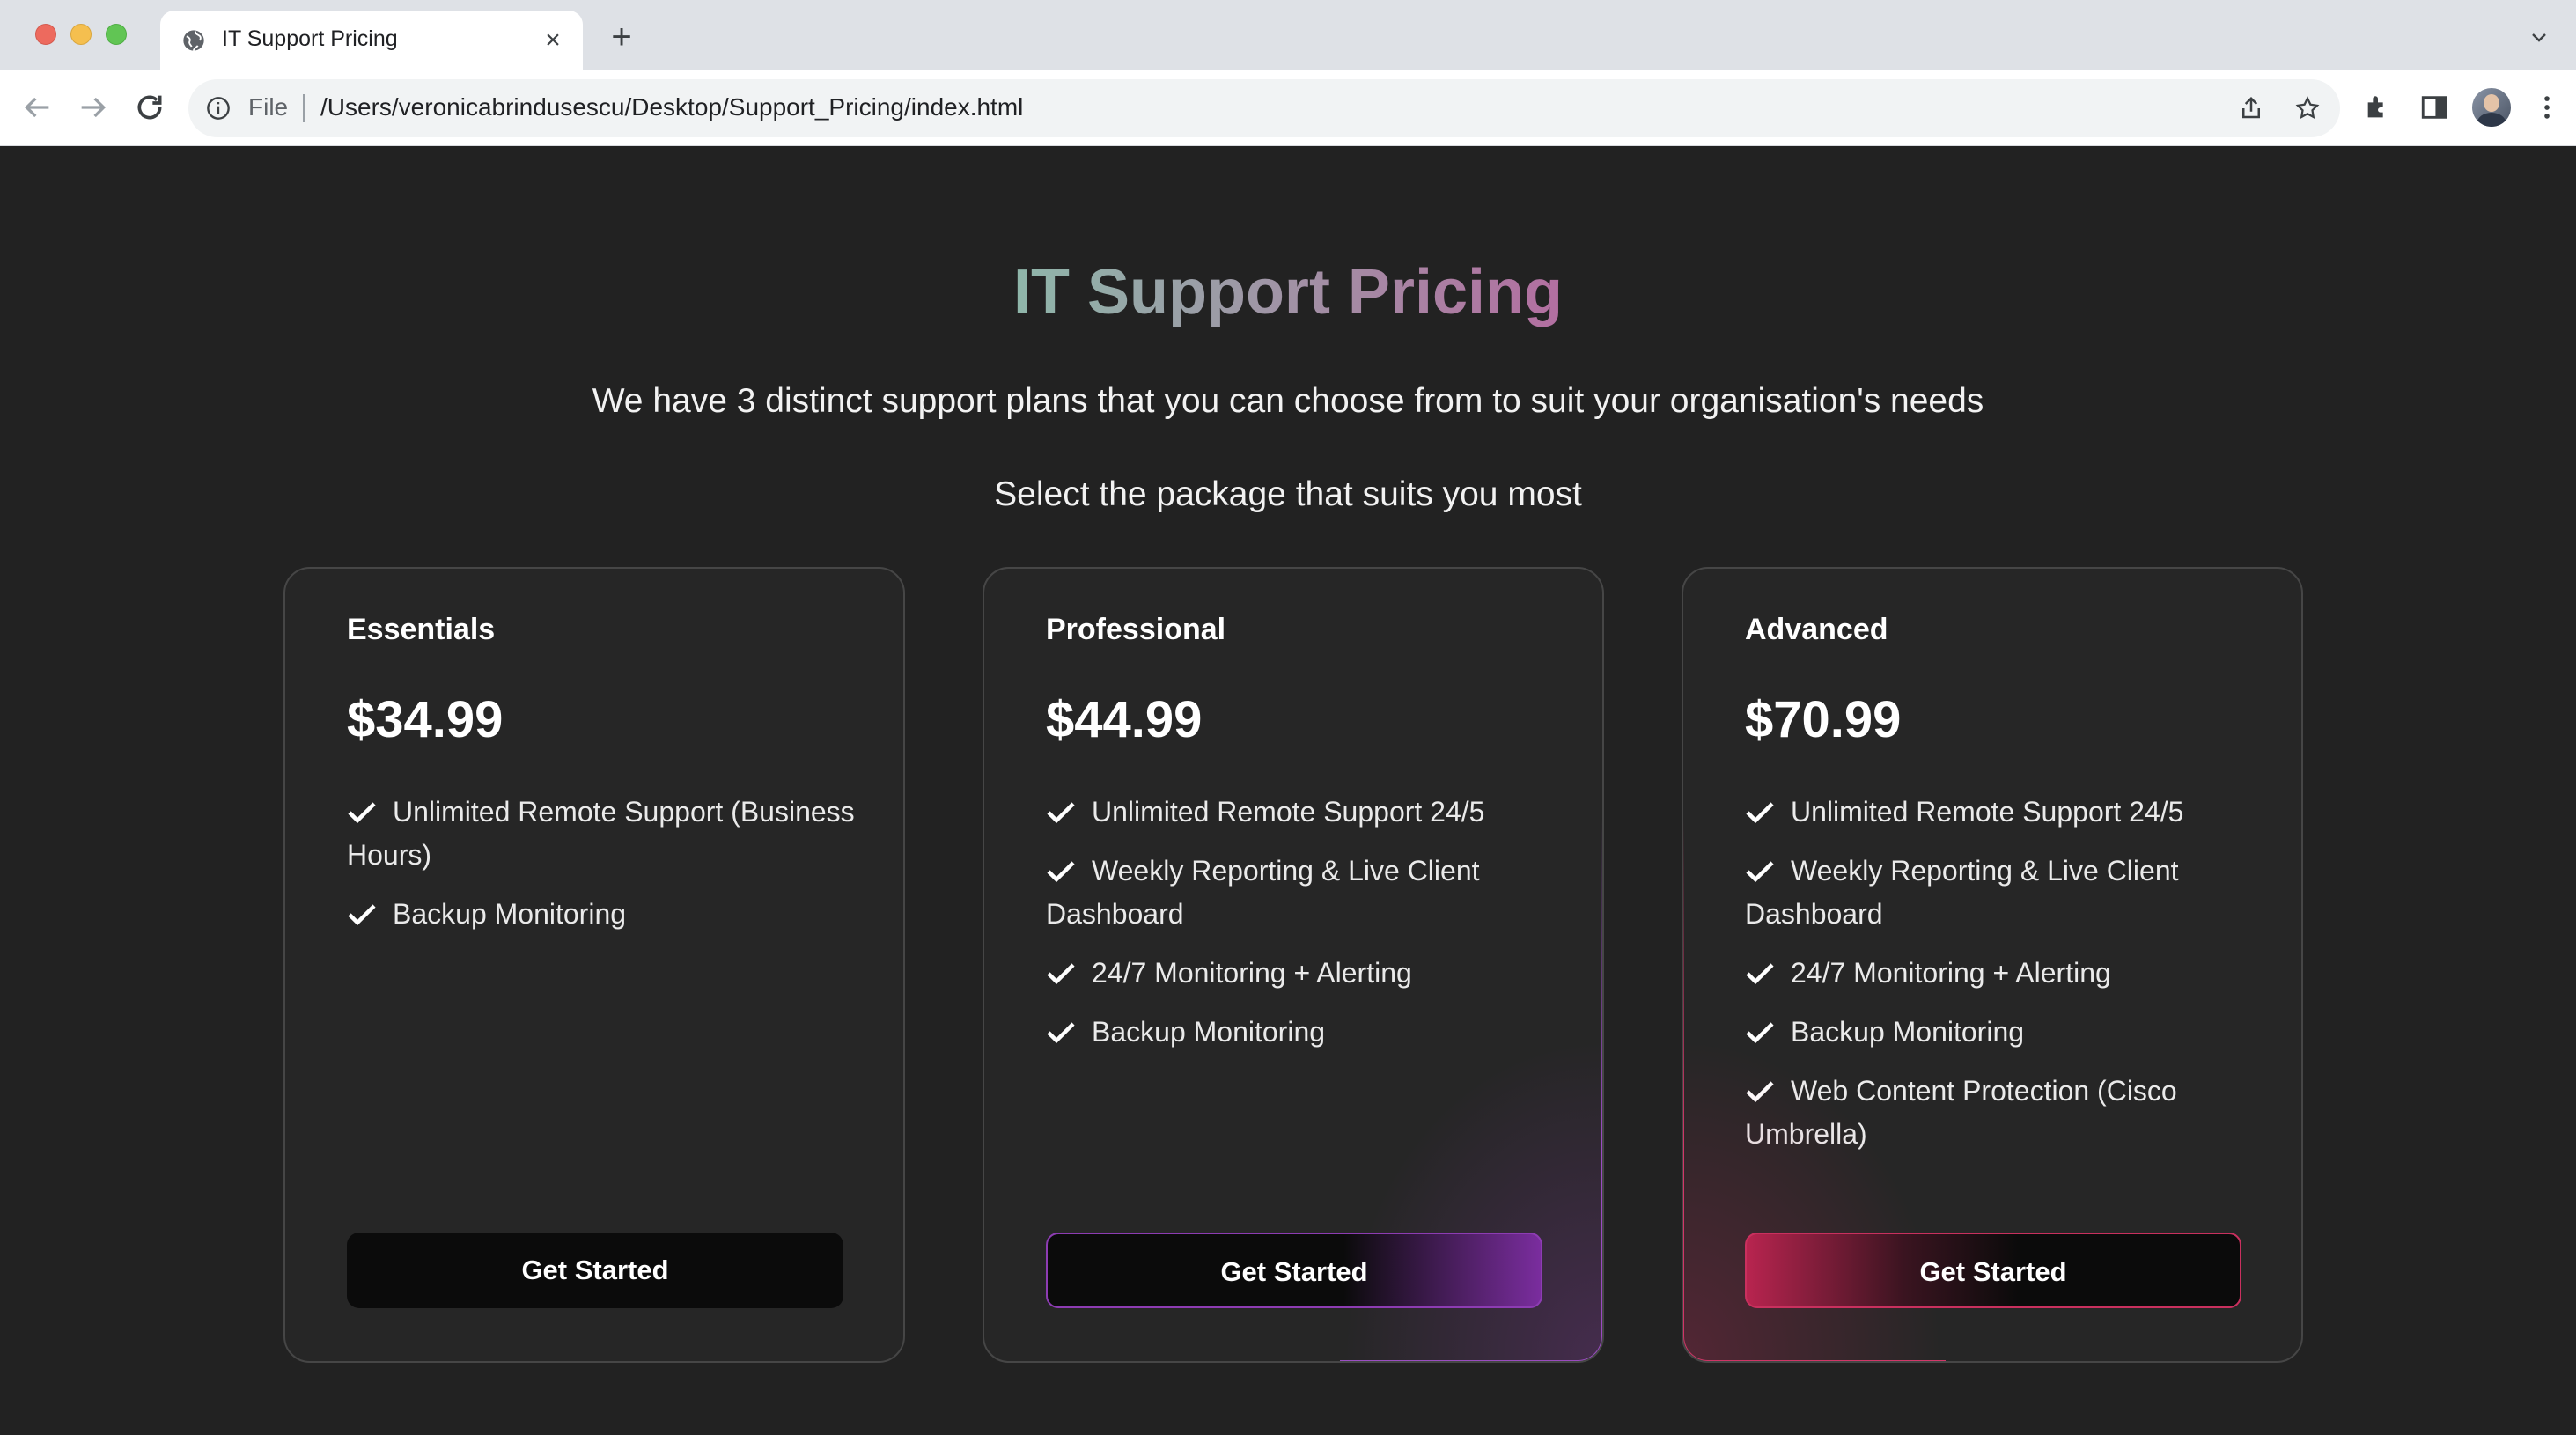  What do you see at coordinates (310, 38) in the screenshot?
I see `tab-title: IT Support Pricing` at bounding box center [310, 38].